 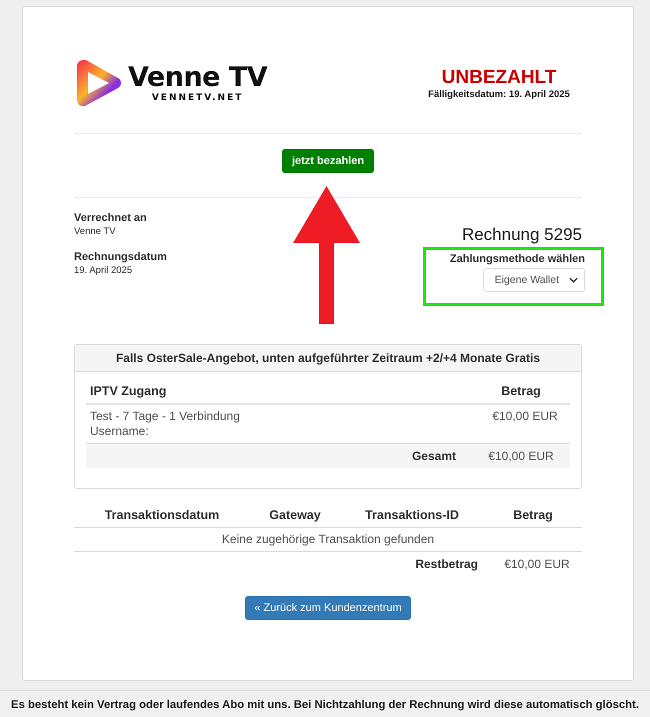 What do you see at coordinates (104, 270) in the screenshot?
I see `info-value: 19. April 2025` at bounding box center [104, 270].